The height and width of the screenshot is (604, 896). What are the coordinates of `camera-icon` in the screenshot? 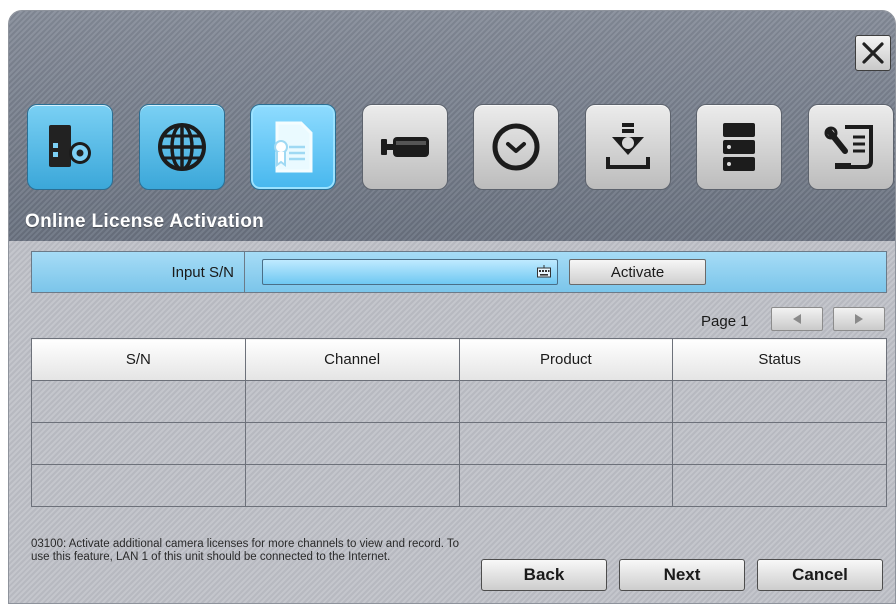 It's located at (405, 147).